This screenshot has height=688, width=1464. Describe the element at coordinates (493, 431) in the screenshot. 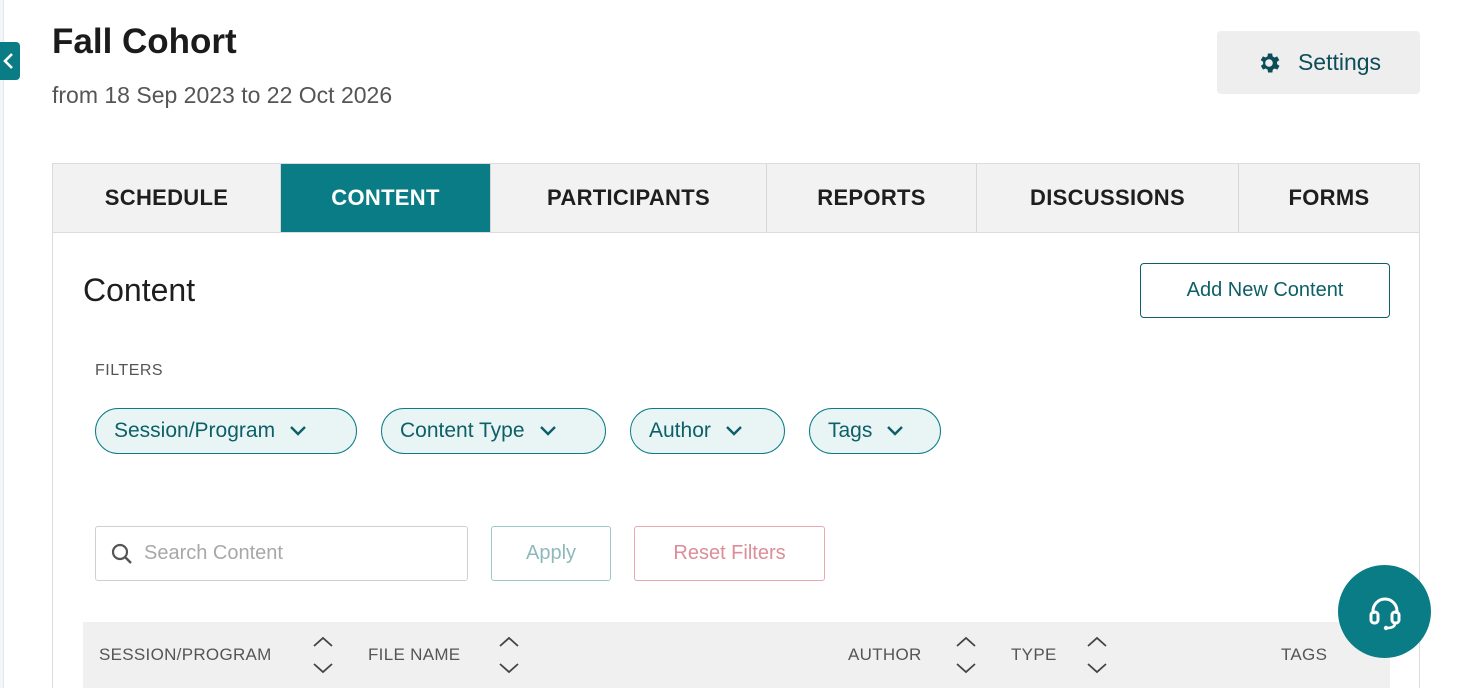

I see `filter-content-type: Content Type` at that location.